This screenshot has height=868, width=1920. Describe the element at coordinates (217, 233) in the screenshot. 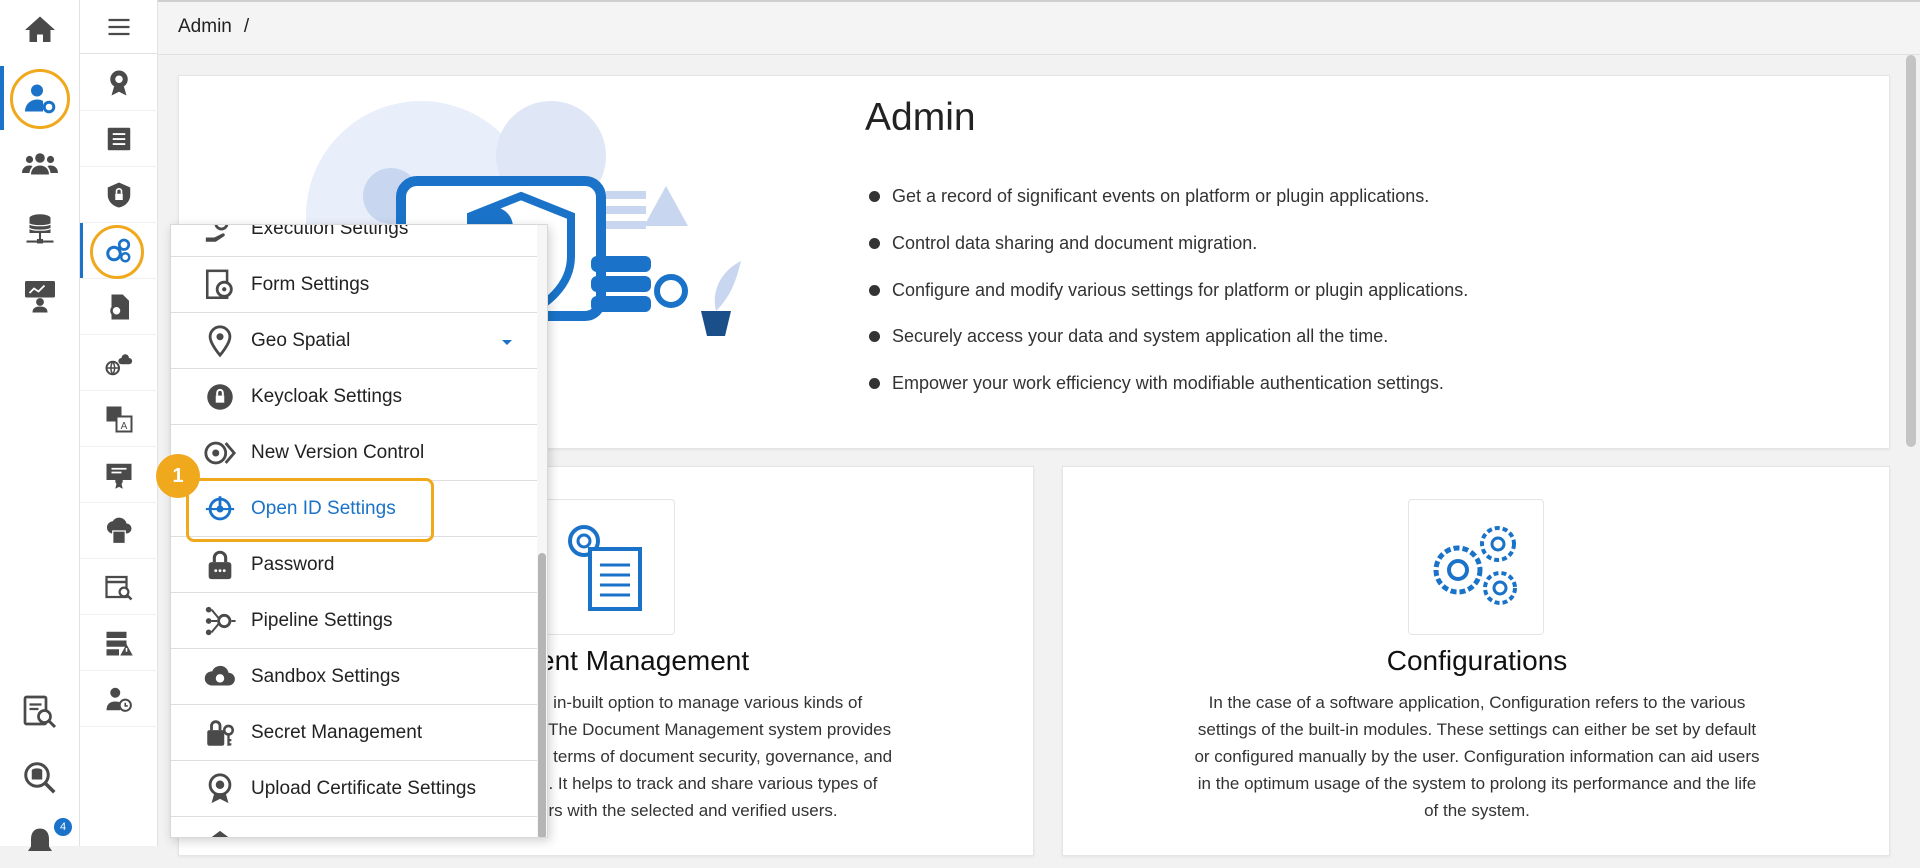

I see `execution-hand-gear-icon` at that location.